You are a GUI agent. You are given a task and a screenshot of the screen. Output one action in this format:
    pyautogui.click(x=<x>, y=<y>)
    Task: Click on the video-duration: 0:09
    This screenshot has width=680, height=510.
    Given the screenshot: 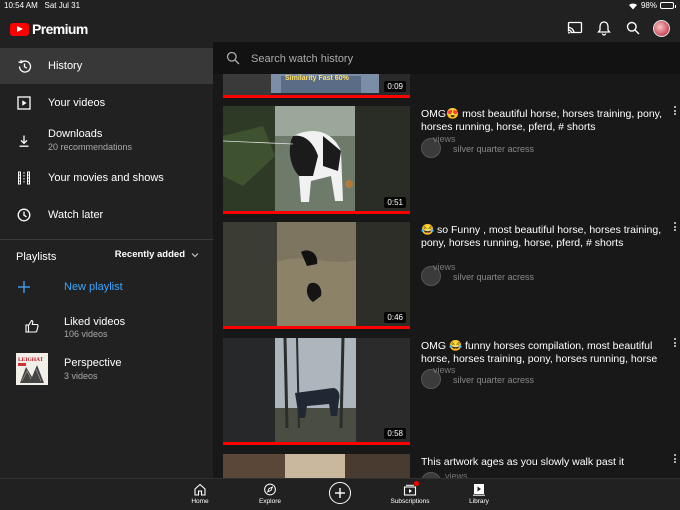 What is the action you would take?
    pyautogui.click(x=395, y=86)
    